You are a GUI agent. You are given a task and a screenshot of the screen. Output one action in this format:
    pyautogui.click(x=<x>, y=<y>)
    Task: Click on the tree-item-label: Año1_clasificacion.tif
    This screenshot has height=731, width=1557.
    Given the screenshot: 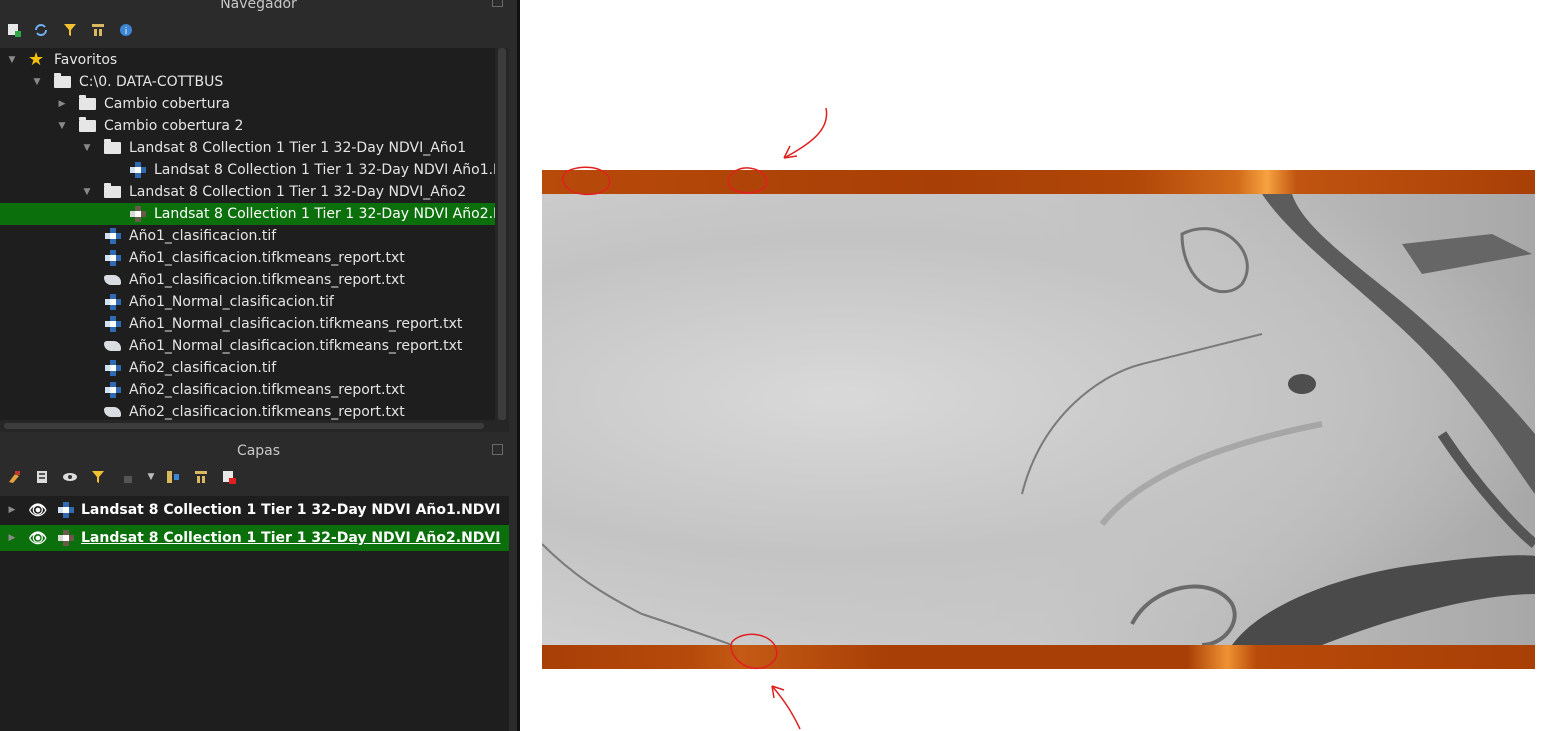 What is the action you would take?
    pyautogui.click(x=203, y=236)
    